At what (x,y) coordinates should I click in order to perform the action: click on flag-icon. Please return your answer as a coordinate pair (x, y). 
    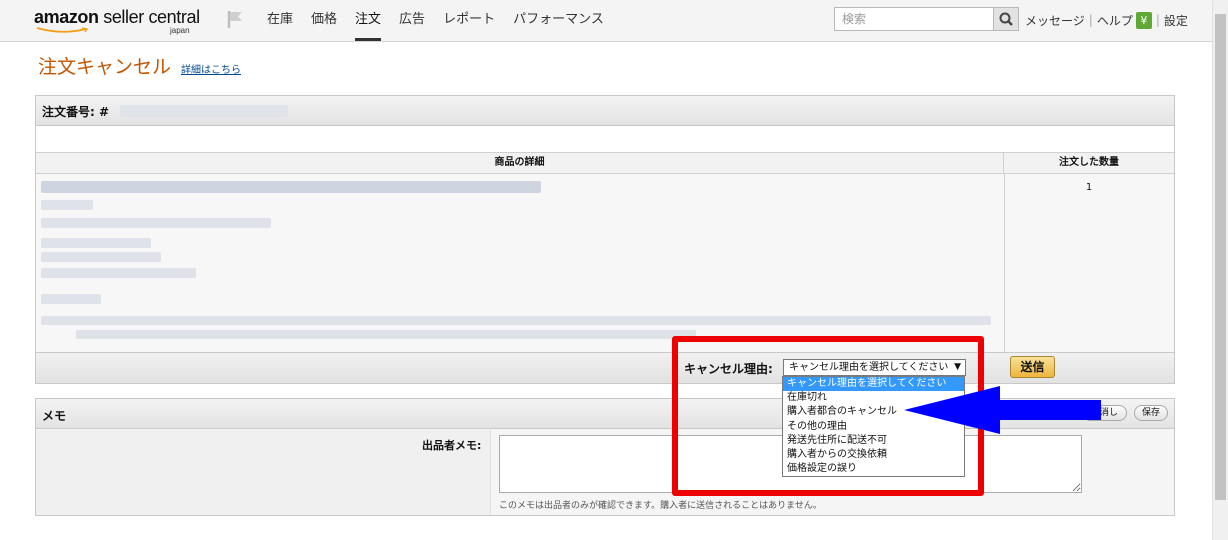
    Looking at the image, I should click on (235, 19).